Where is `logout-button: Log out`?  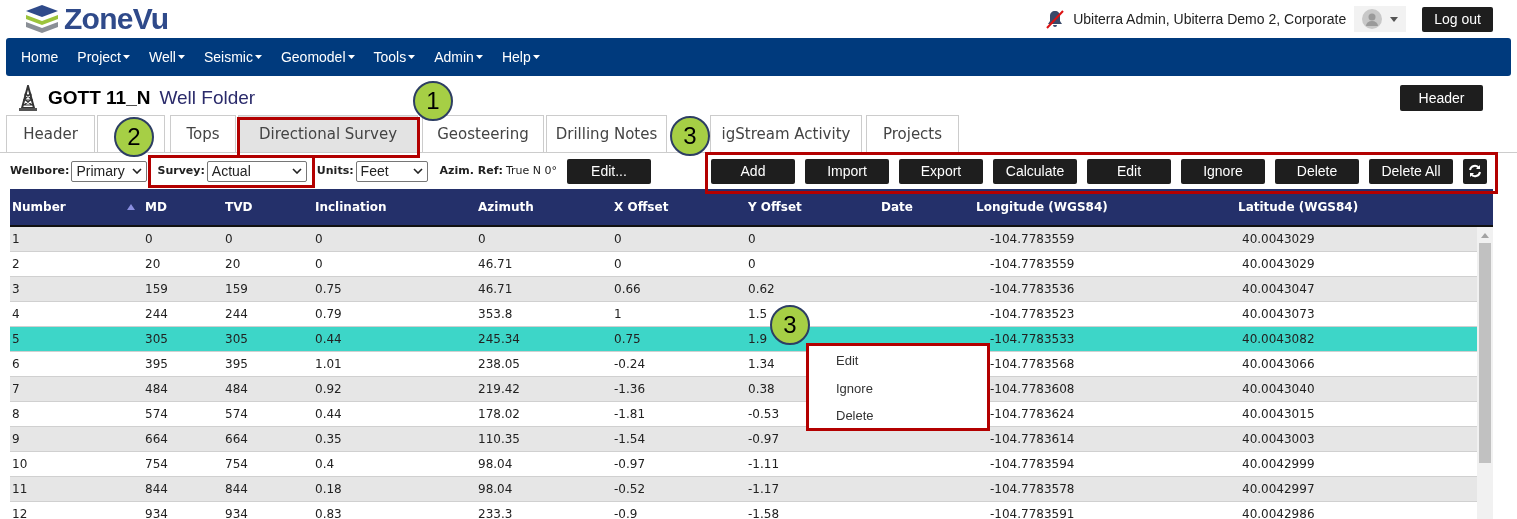
logout-button: Log out is located at coordinates (1457, 19).